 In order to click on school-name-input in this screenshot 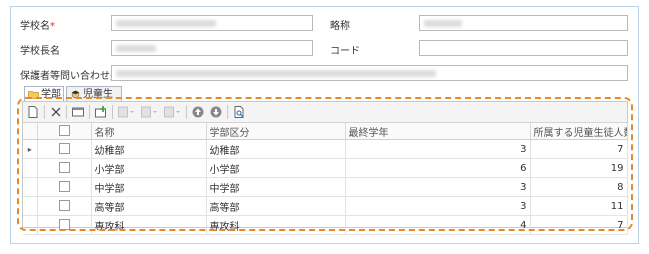, I will do `click(212, 23)`.